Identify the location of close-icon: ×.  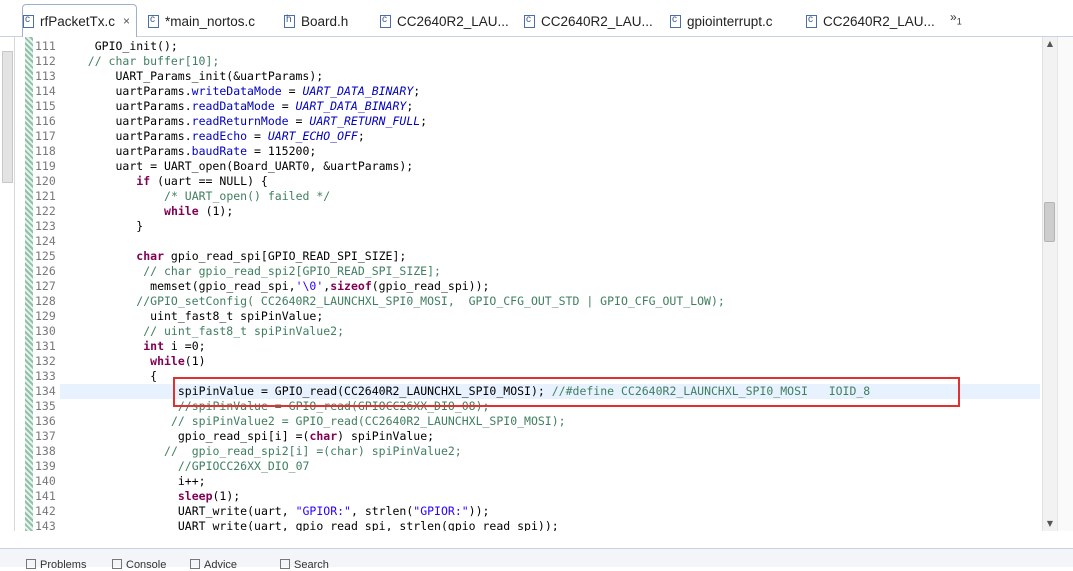
(126, 21).